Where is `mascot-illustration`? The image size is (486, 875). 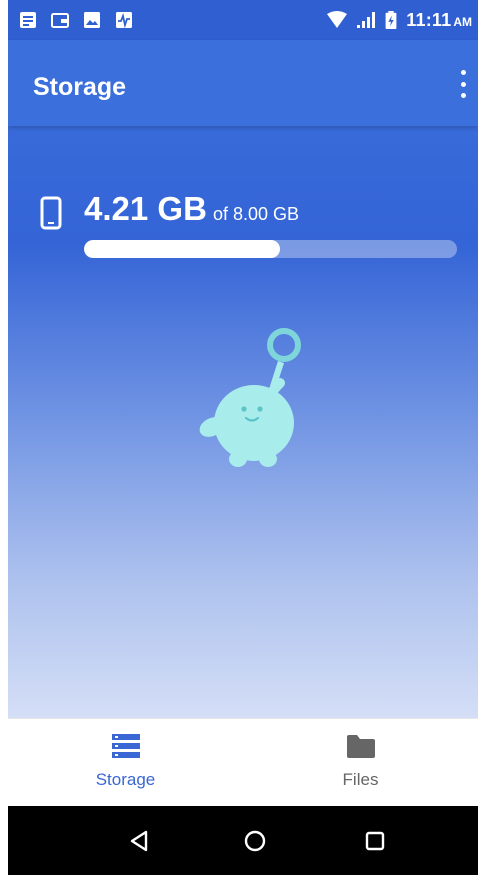
mascot-illustration is located at coordinates (250, 397).